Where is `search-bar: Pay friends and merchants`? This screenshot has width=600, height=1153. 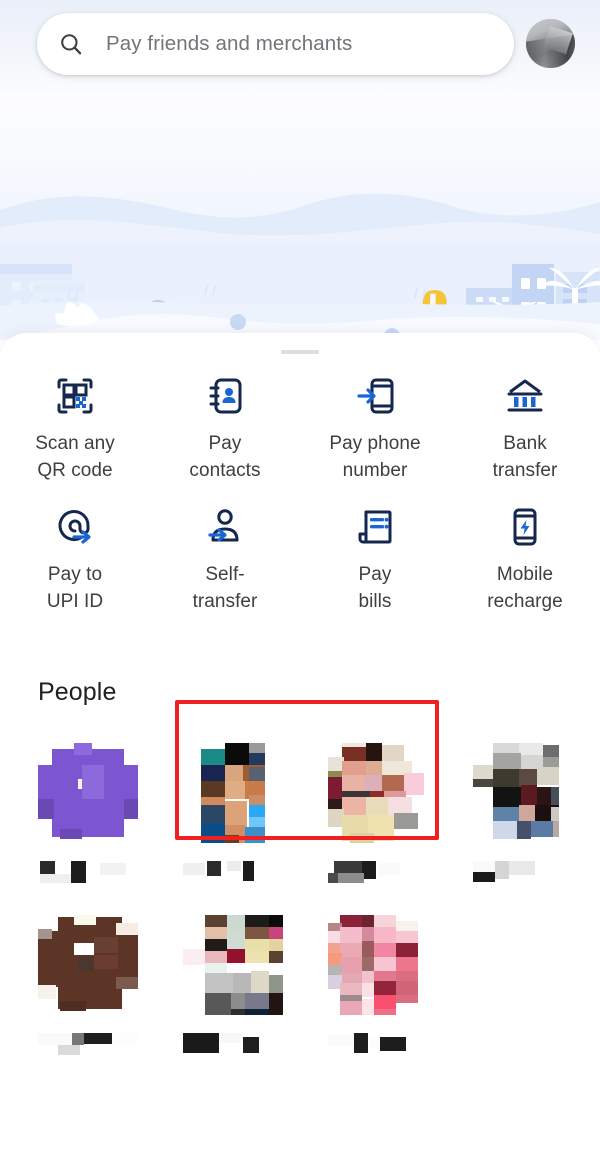
search-bar: Pay friends and merchants is located at coordinates (275, 44).